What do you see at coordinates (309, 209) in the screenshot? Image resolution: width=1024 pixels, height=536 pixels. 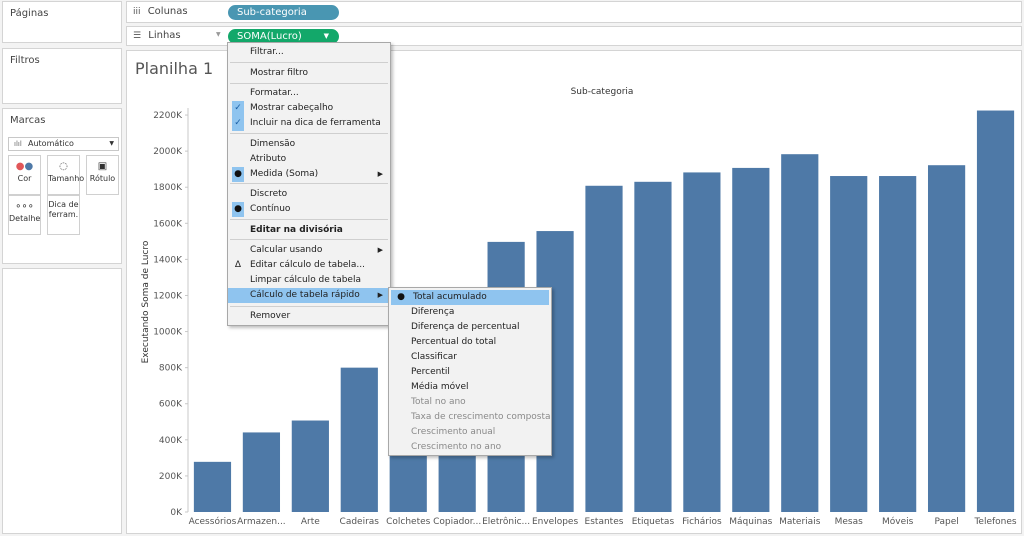 I see `menu-item-continuous: ● Contínuo` at bounding box center [309, 209].